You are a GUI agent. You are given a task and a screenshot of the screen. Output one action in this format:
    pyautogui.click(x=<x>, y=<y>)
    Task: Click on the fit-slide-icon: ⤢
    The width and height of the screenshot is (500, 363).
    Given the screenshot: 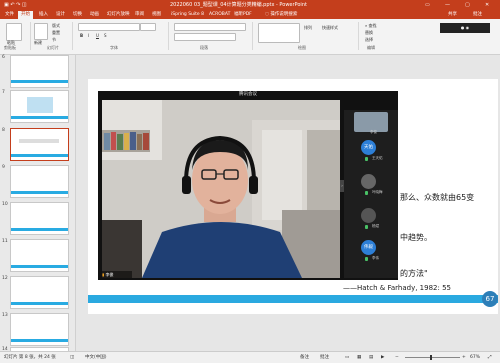 What is the action you would take?
    pyautogui.click(x=490, y=357)
    